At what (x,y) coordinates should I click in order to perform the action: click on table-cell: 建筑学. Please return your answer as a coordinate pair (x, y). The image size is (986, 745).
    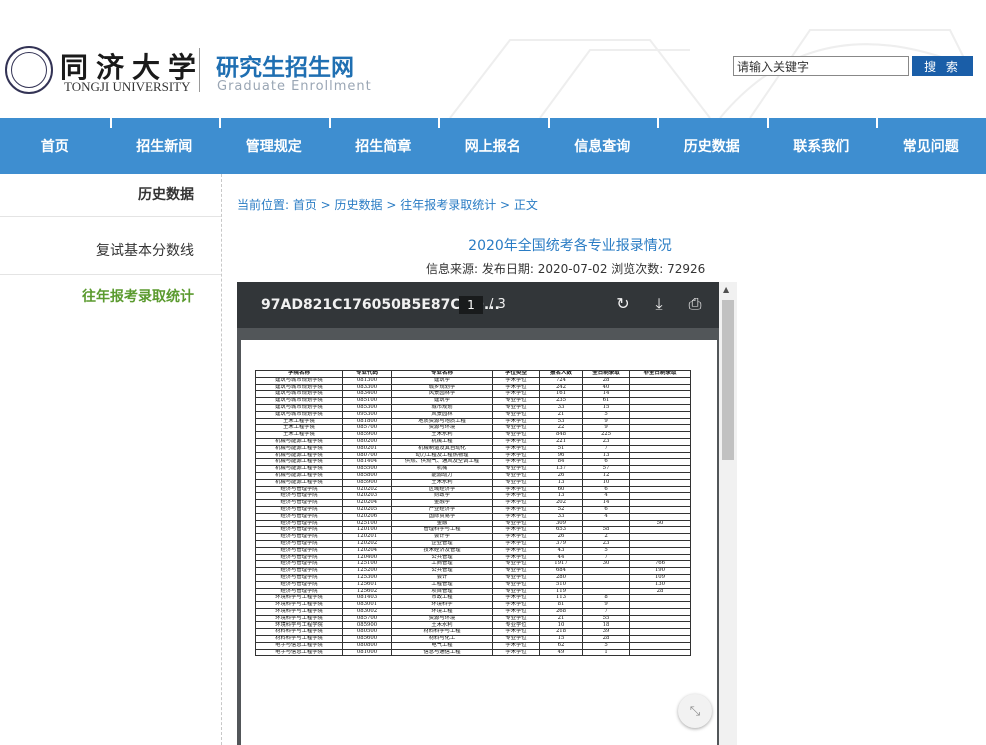
    Looking at the image, I should click on (442, 401).